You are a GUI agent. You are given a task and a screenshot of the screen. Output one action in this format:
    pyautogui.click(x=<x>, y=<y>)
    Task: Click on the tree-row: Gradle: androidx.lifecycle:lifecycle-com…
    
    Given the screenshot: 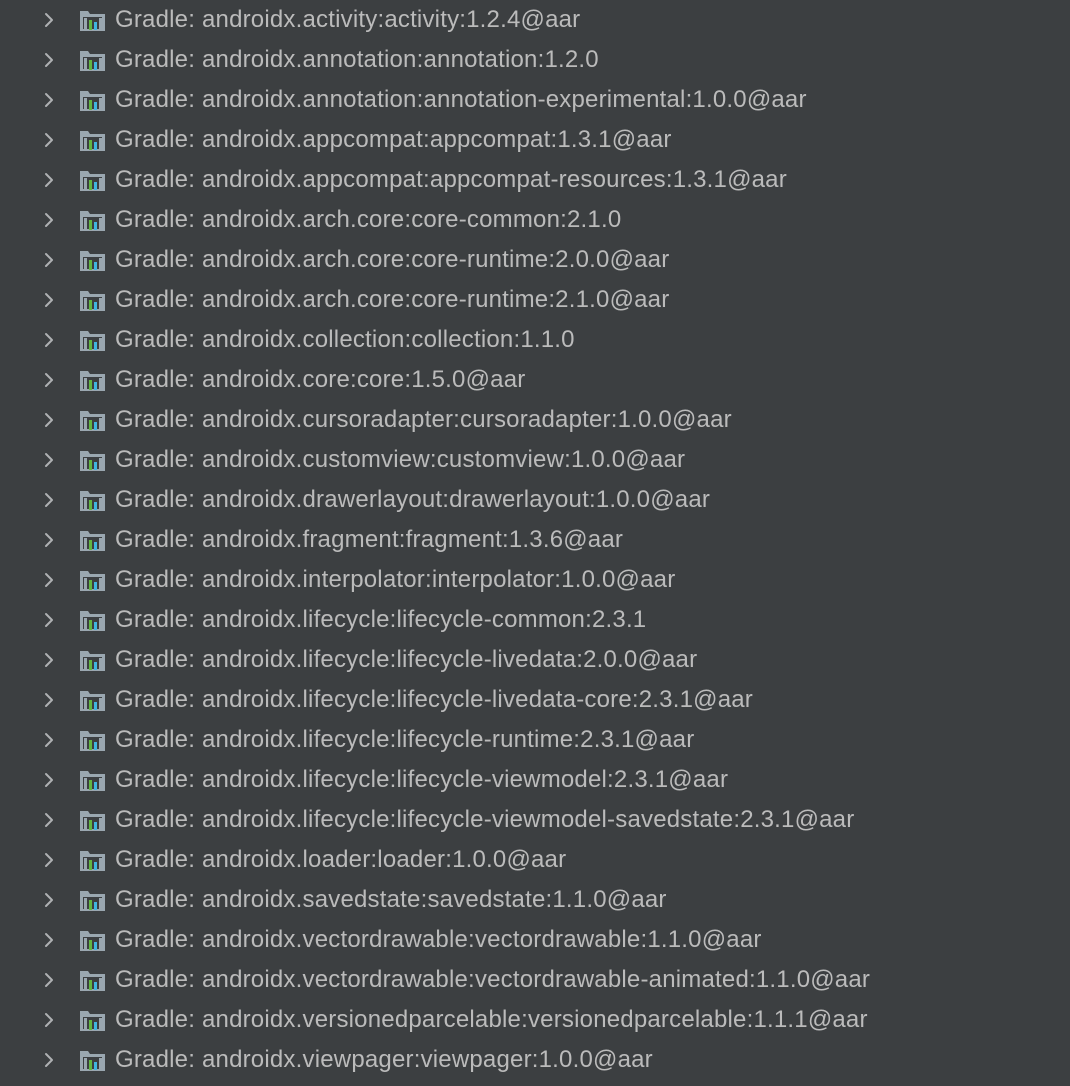 What is the action you would take?
    pyautogui.click(x=535, y=620)
    